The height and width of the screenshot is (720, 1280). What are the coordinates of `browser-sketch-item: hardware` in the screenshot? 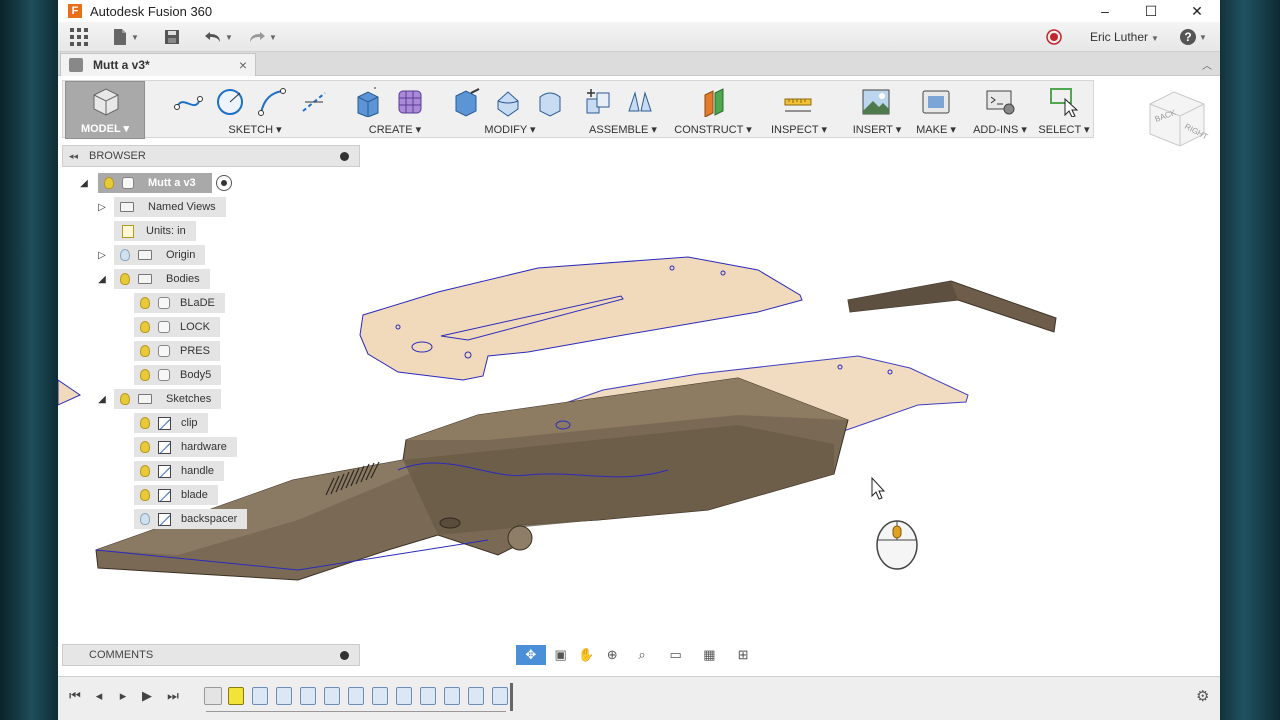 It's located at (185, 447).